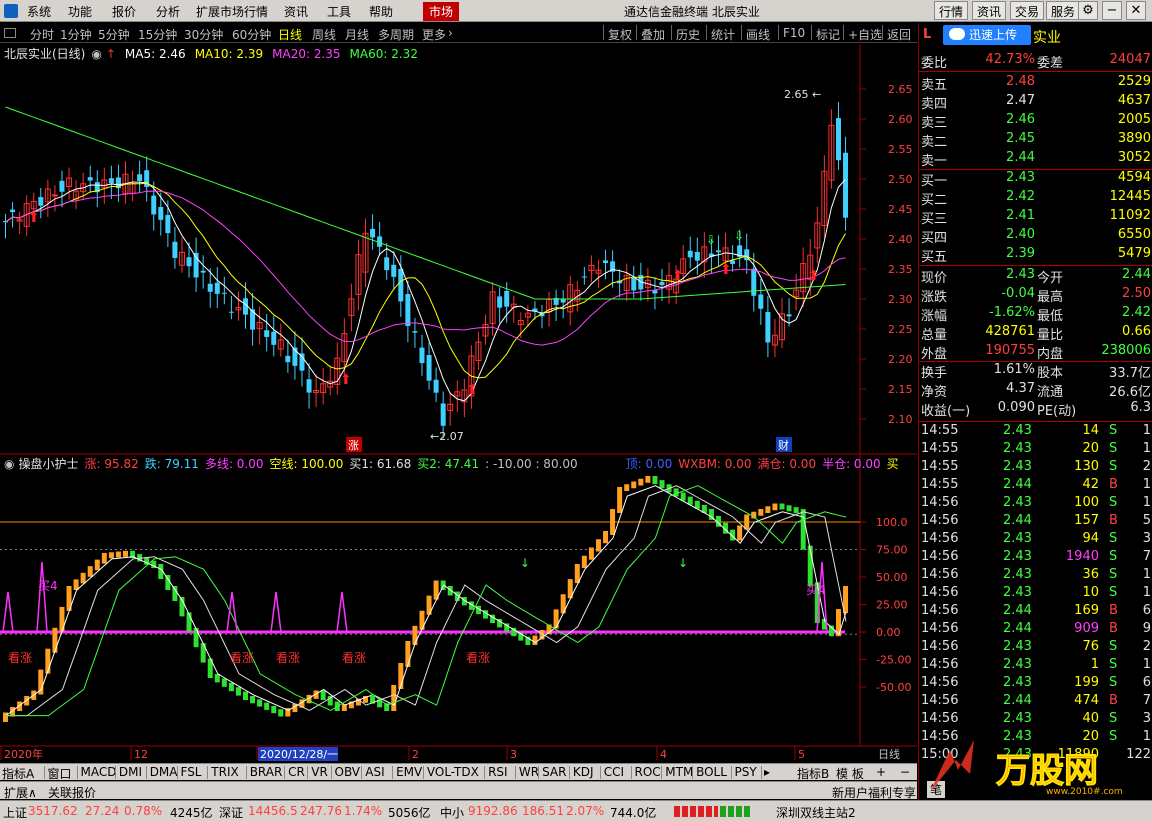  Describe the element at coordinates (758, 34) in the screenshot. I see `tool-4: 画线` at that location.